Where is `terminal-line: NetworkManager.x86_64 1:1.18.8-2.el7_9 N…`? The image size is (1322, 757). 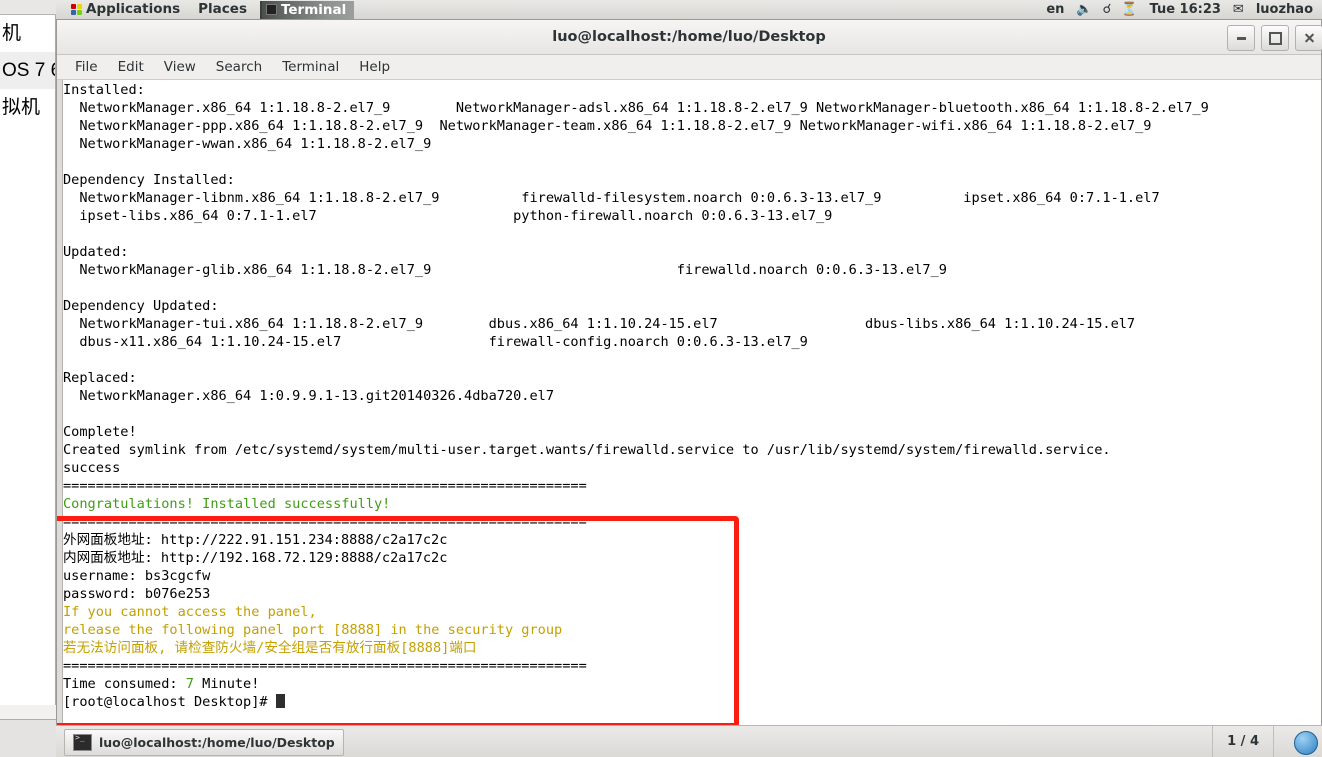 terminal-line: NetworkManager.x86_64 1:1.18.8-2.el7_9 N… is located at coordinates (636, 108).